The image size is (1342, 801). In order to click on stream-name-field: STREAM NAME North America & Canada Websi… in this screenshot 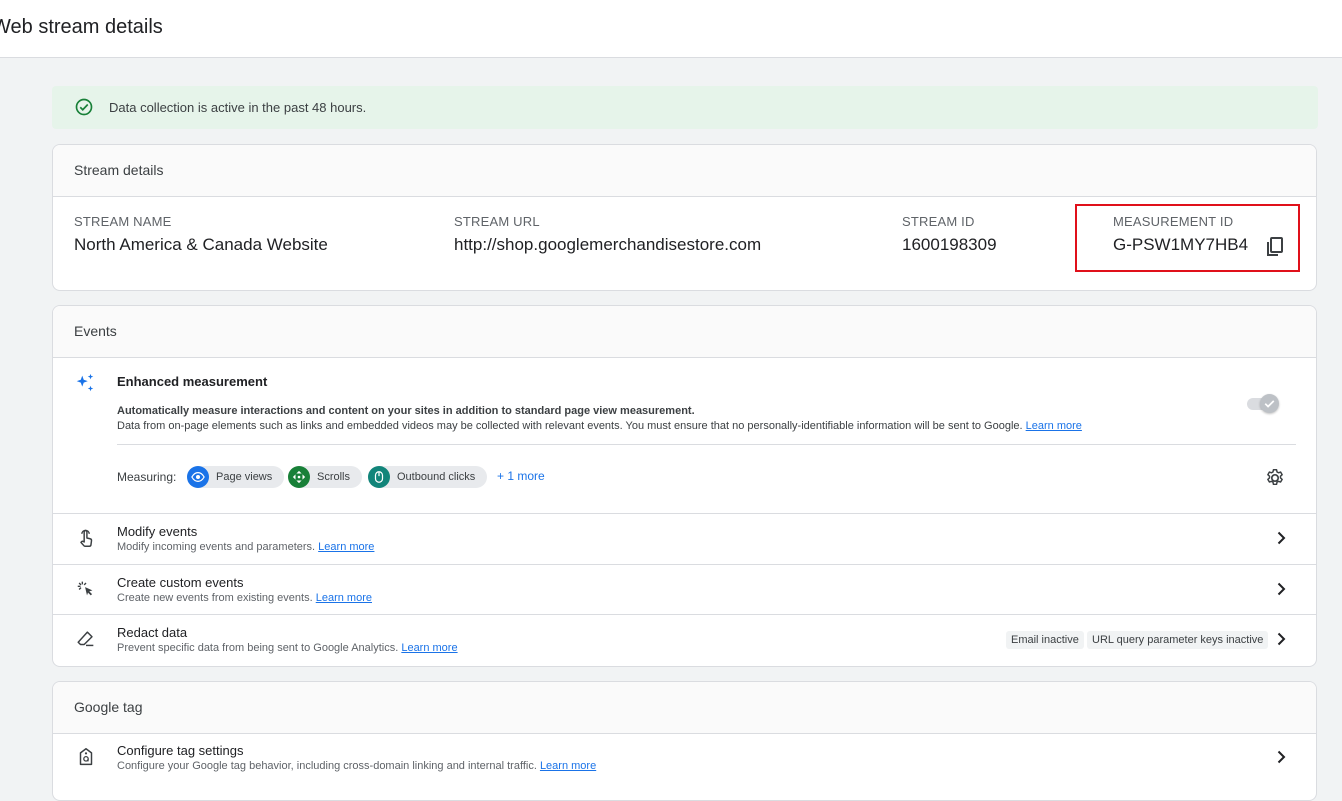, I will do `click(201, 234)`.